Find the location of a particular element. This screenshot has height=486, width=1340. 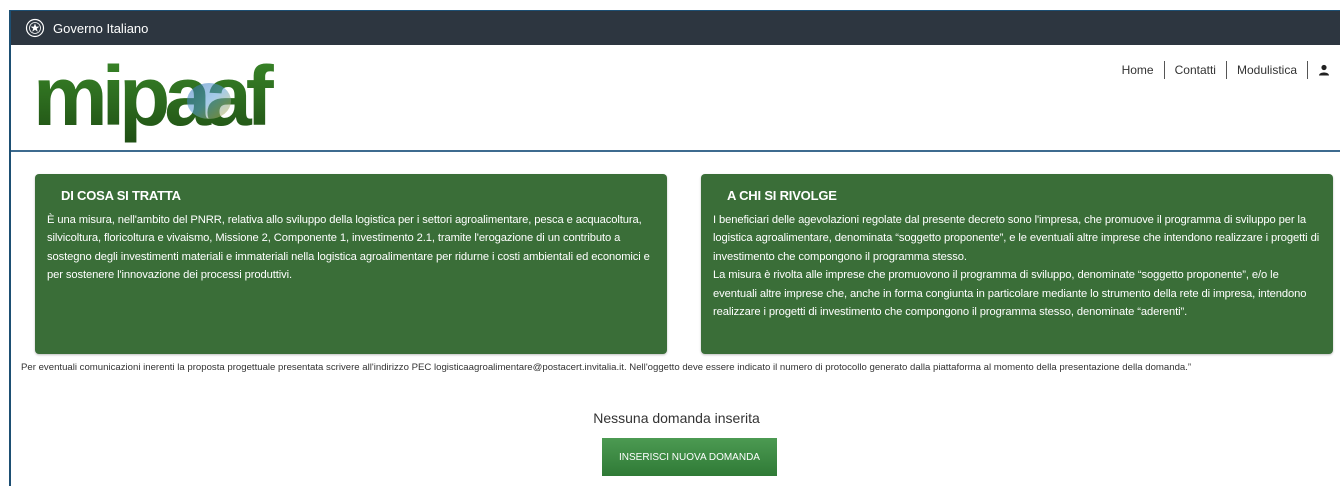

svg-text: mipaaf is located at coordinates (154, 100).